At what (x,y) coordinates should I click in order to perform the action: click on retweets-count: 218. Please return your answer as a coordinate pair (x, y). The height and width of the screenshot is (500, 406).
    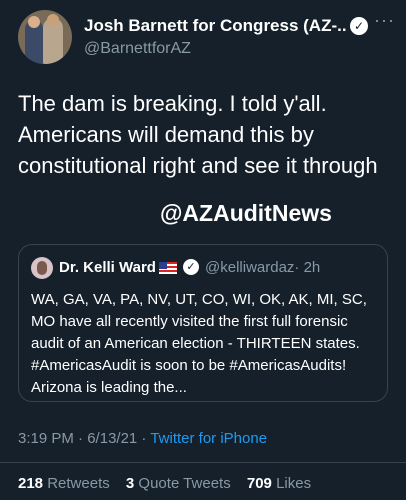
    Looking at the image, I should click on (30, 483).